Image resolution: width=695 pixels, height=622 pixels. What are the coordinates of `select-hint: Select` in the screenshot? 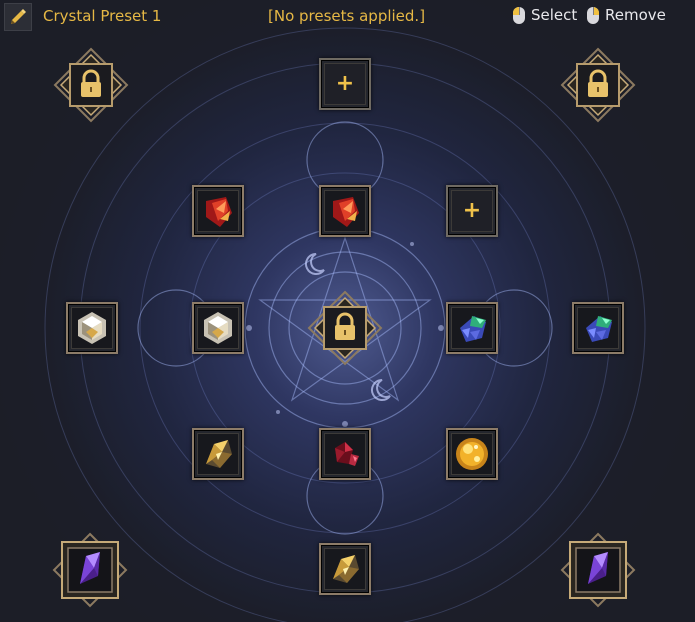 It's located at (545, 15).